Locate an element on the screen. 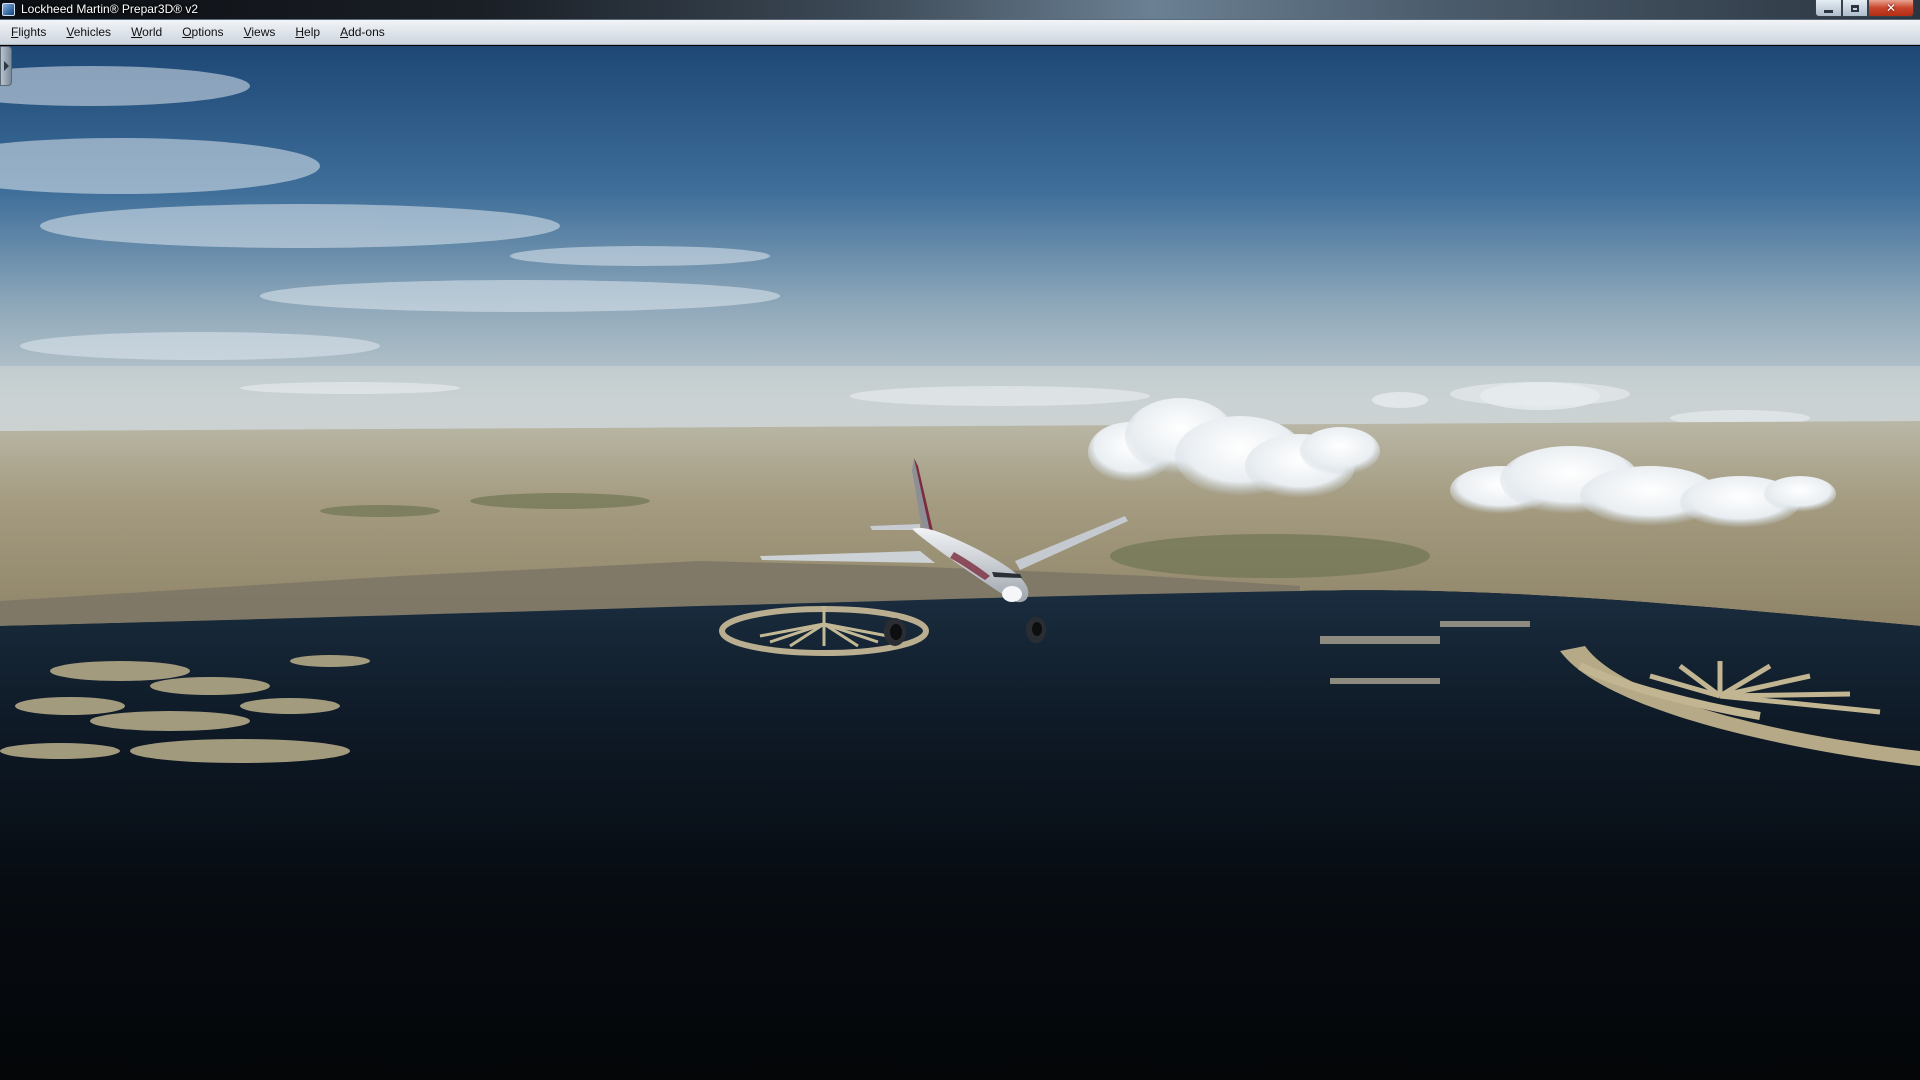  window-controls: ✕ is located at coordinates (1864, 9).